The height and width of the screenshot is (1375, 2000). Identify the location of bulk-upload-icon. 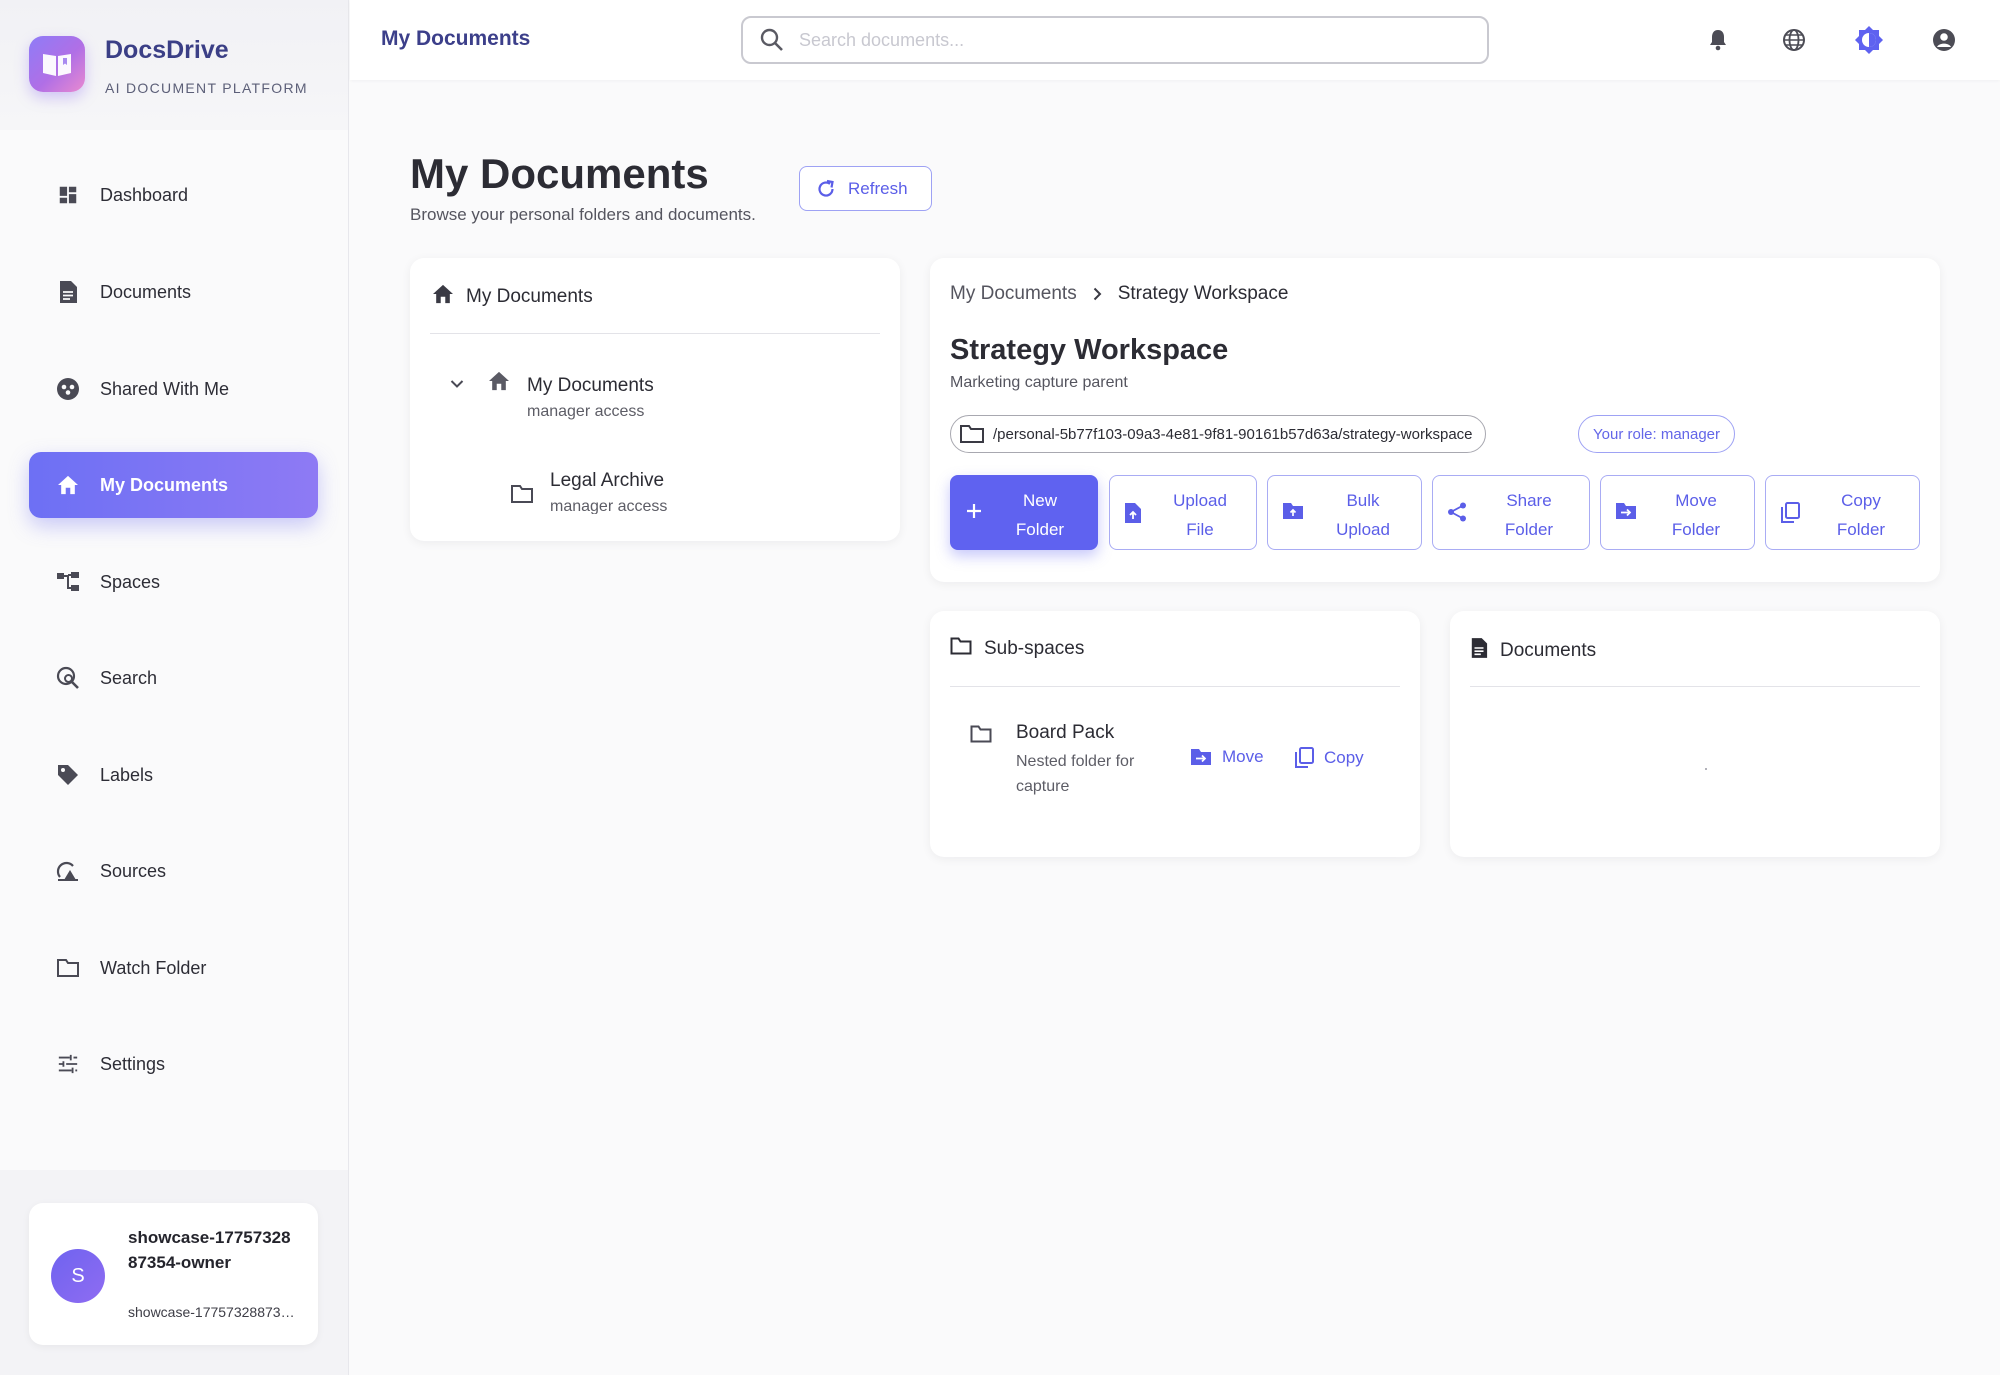
(1293, 511).